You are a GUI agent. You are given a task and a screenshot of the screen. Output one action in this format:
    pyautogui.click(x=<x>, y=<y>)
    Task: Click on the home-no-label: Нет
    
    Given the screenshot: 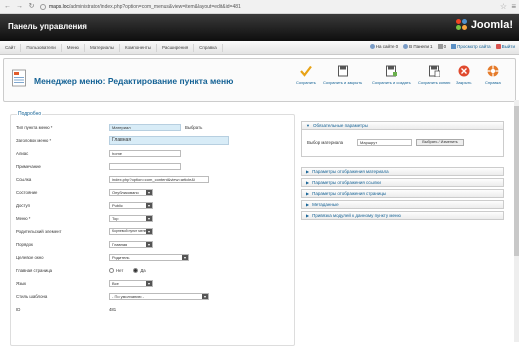 What is the action you would take?
    pyautogui.click(x=120, y=270)
    